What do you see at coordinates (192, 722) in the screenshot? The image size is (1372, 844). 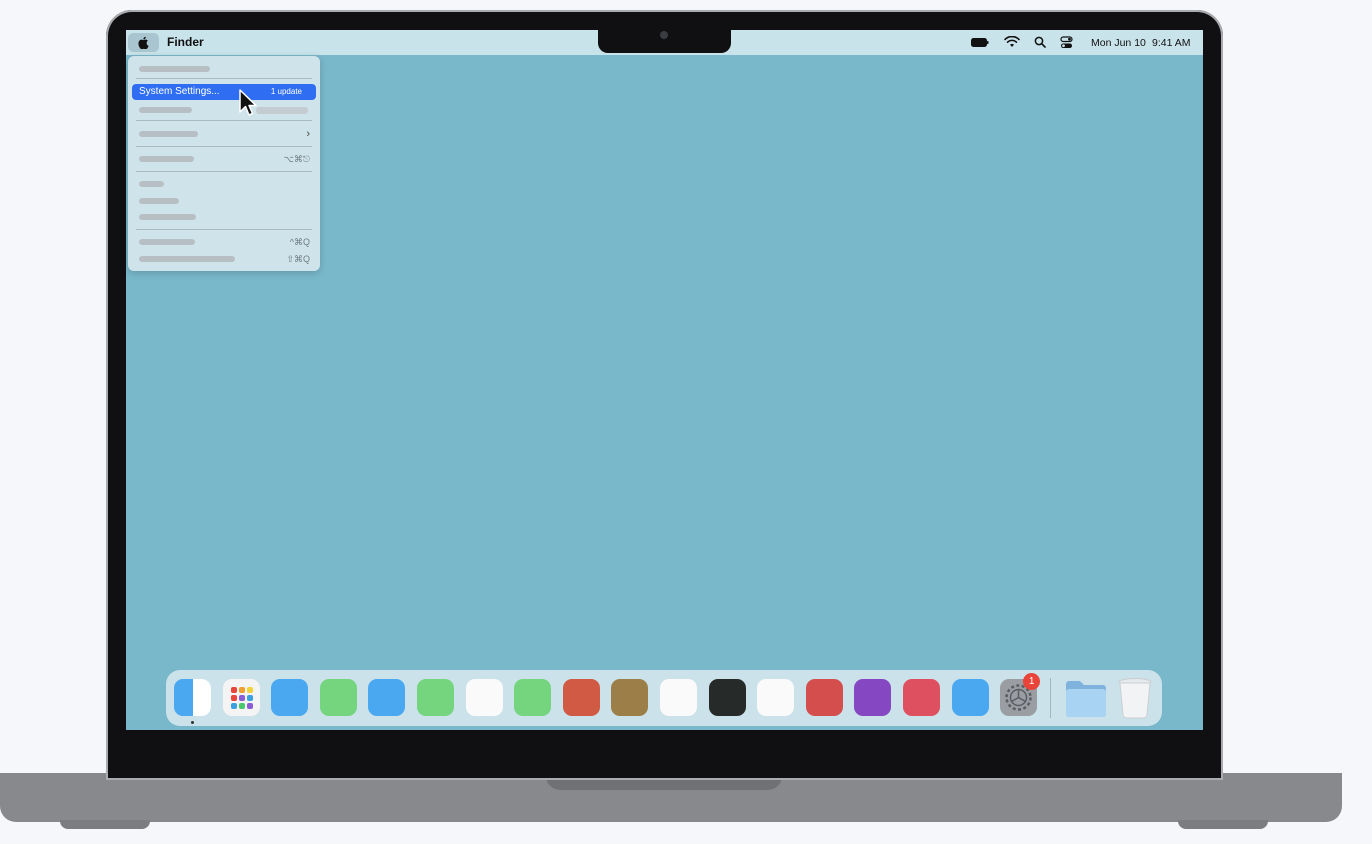 I see `running-indicator` at bounding box center [192, 722].